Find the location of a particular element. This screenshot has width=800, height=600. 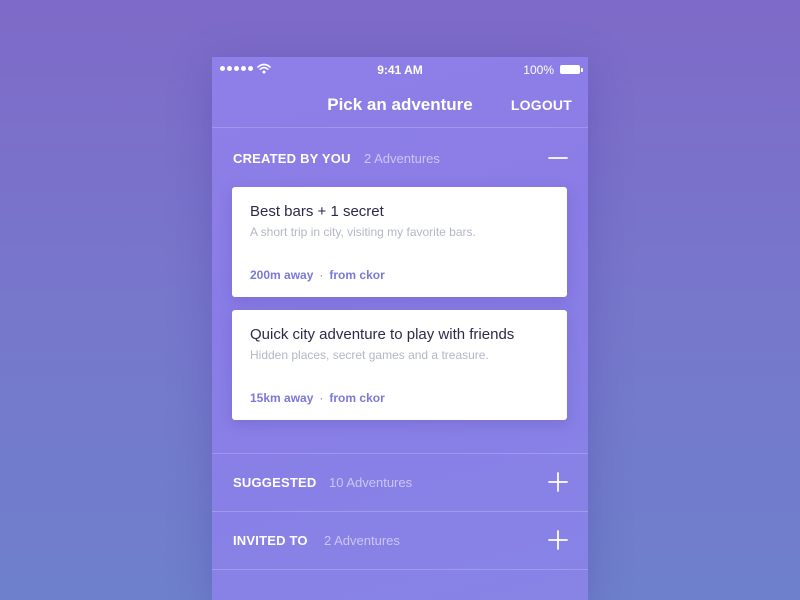

section-label: SUGGESTED is located at coordinates (275, 482).